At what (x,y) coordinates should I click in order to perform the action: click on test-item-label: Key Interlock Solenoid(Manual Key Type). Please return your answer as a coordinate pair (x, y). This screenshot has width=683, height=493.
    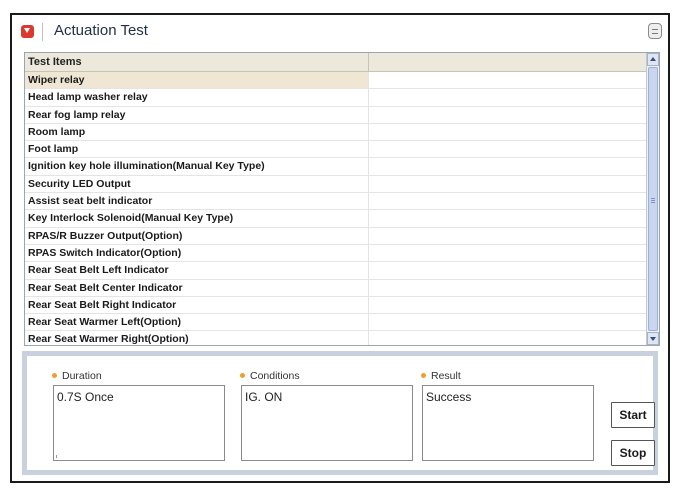
    Looking at the image, I should click on (197, 218).